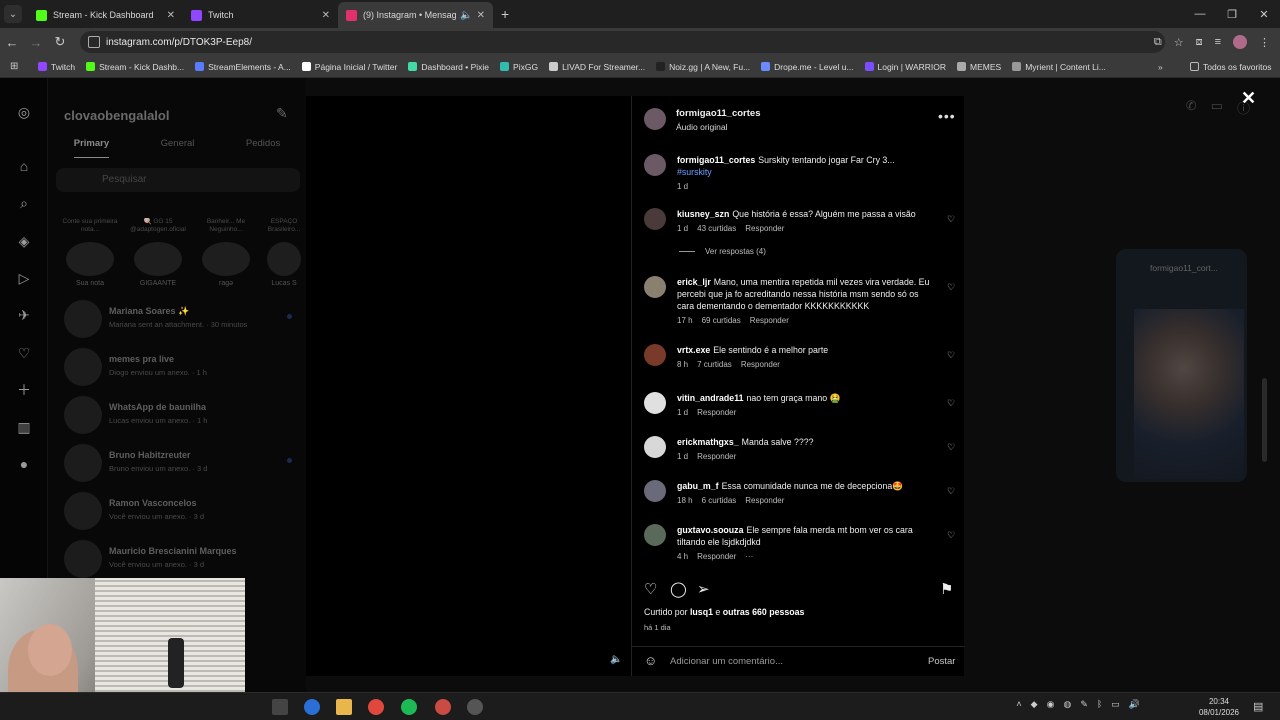 The height and width of the screenshot is (720, 1280). What do you see at coordinates (947, 116) in the screenshot?
I see `more-options-icon: •••` at bounding box center [947, 116].